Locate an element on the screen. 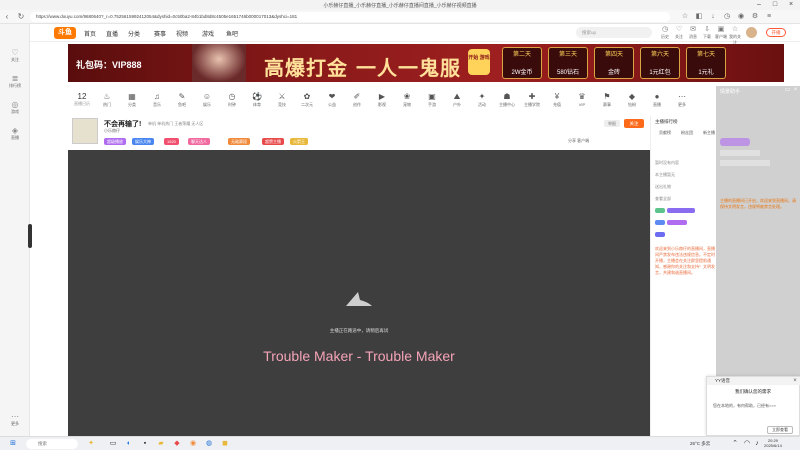  sidebar-item-game: ◎ 游戏 is located at coordinates (15, 107).